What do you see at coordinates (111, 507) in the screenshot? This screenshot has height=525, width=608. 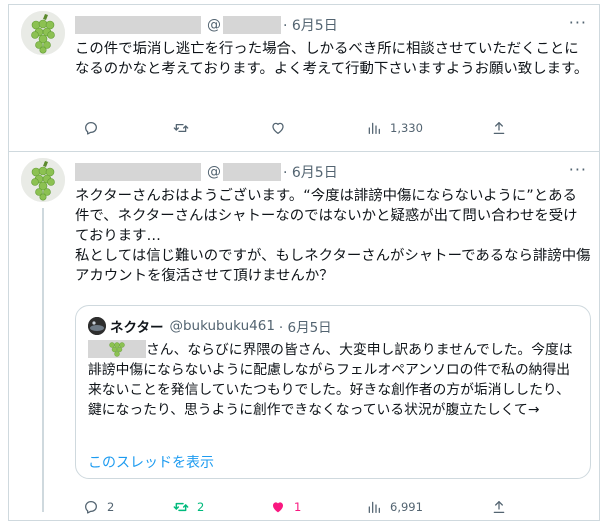 I see `reply-count: 2` at bounding box center [111, 507].